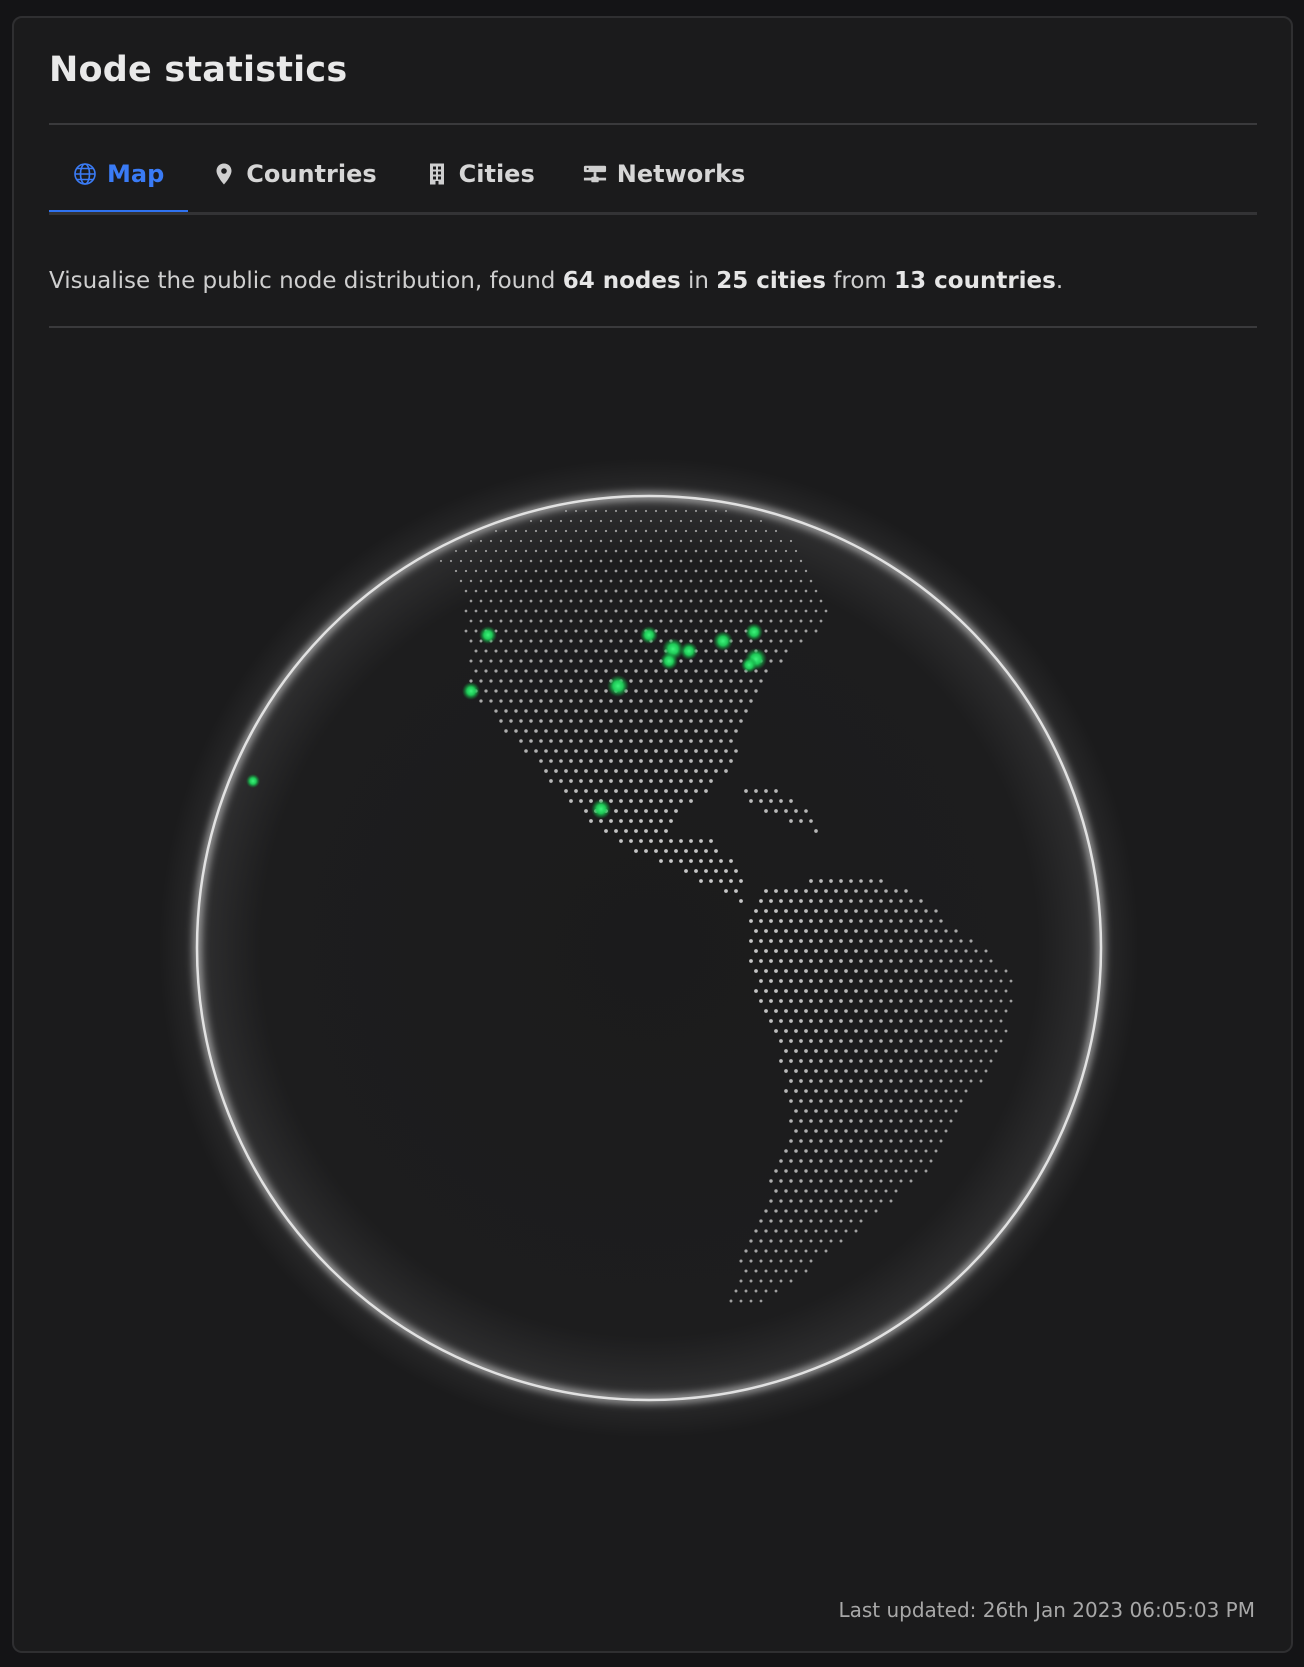  I want to click on tab-countries: Countries, so click(294, 178).